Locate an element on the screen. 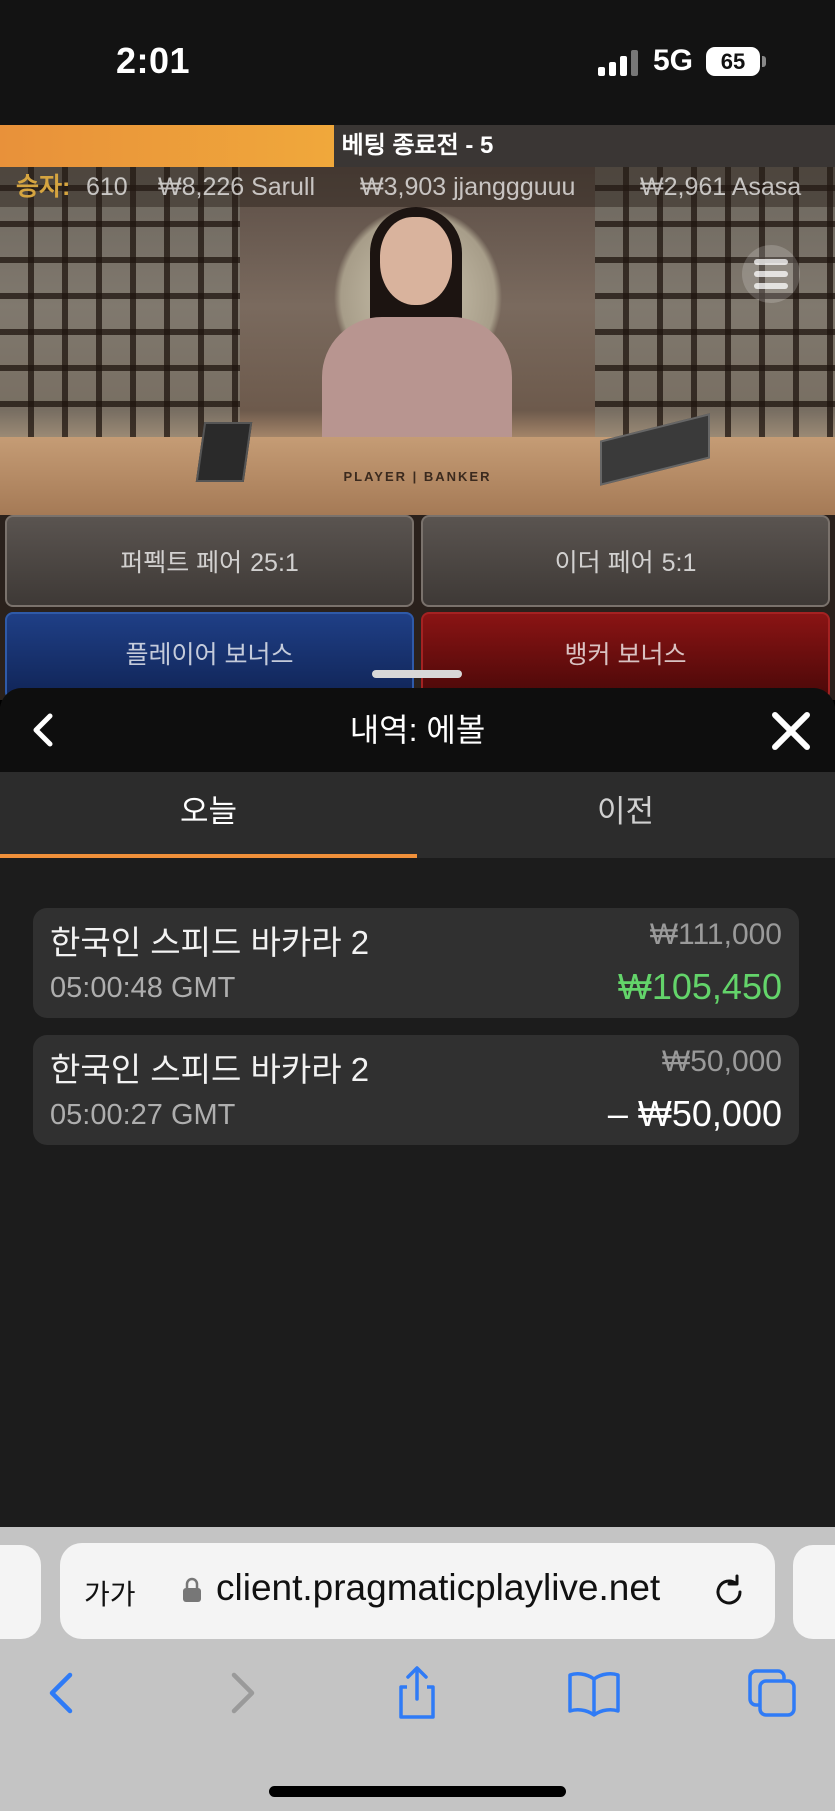 This screenshot has height=1811, width=835. history-time: 05:00:48 GMT is located at coordinates (143, 988).